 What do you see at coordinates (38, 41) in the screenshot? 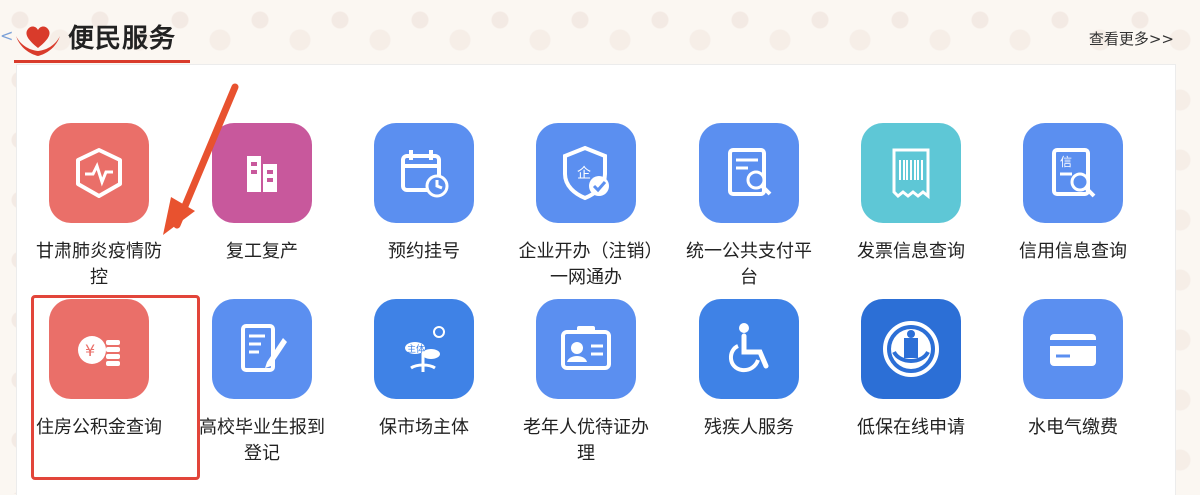
I see `hands-heart-logo-icon` at bounding box center [38, 41].